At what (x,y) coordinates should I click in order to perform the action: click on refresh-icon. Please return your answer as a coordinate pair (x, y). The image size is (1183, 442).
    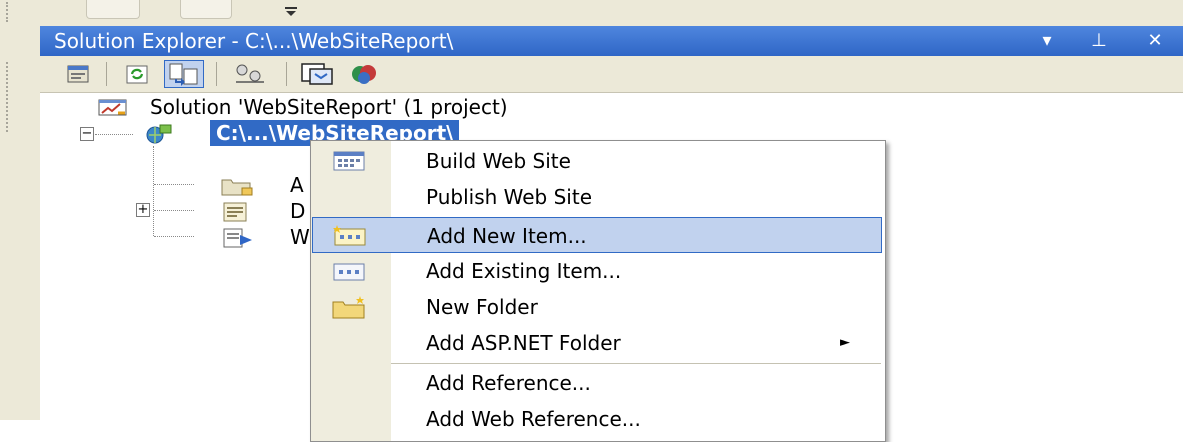
    Looking at the image, I should click on (137, 74).